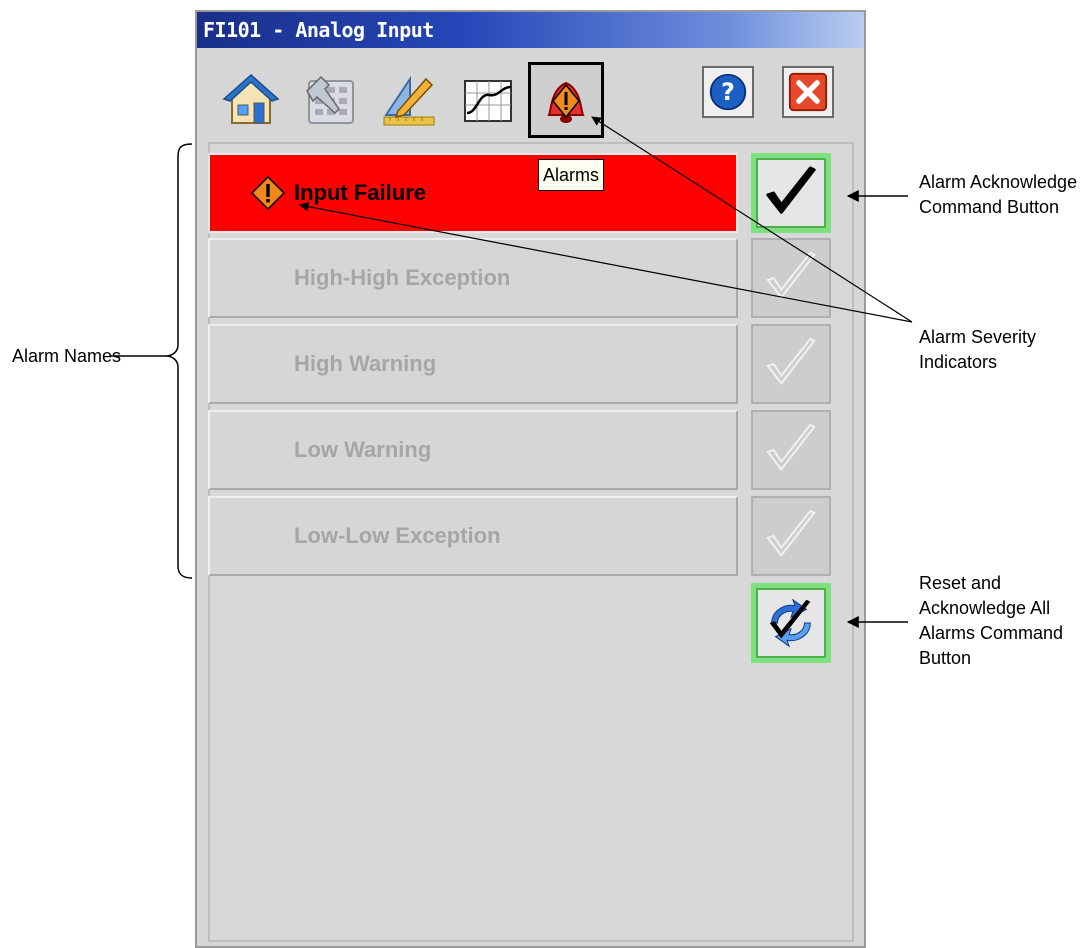  What do you see at coordinates (360, 192) in the screenshot?
I see `alarm-name: Input Failure` at bounding box center [360, 192].